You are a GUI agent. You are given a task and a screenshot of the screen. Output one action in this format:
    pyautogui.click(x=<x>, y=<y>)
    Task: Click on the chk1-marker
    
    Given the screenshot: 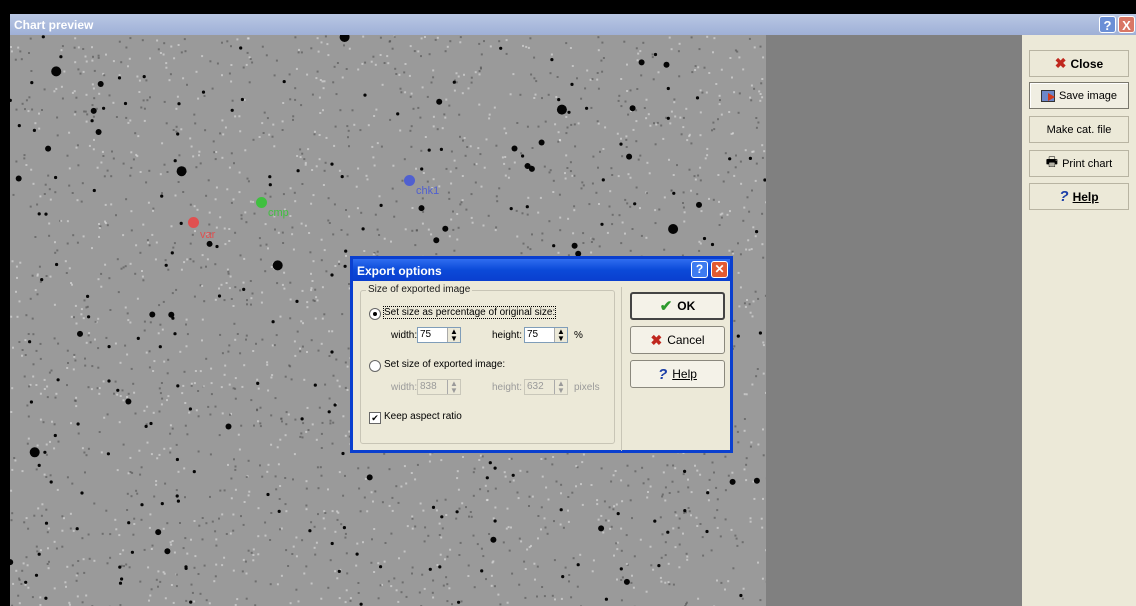 What is the action you would take?
    pyautogui.click(x=409, y=180)
    